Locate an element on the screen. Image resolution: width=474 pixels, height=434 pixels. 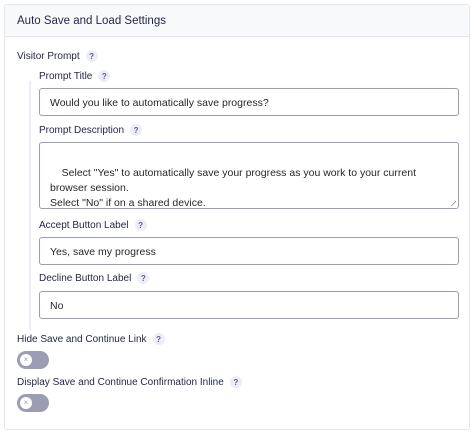
display-inline-toggle: × is located at coordinates (33, 403).